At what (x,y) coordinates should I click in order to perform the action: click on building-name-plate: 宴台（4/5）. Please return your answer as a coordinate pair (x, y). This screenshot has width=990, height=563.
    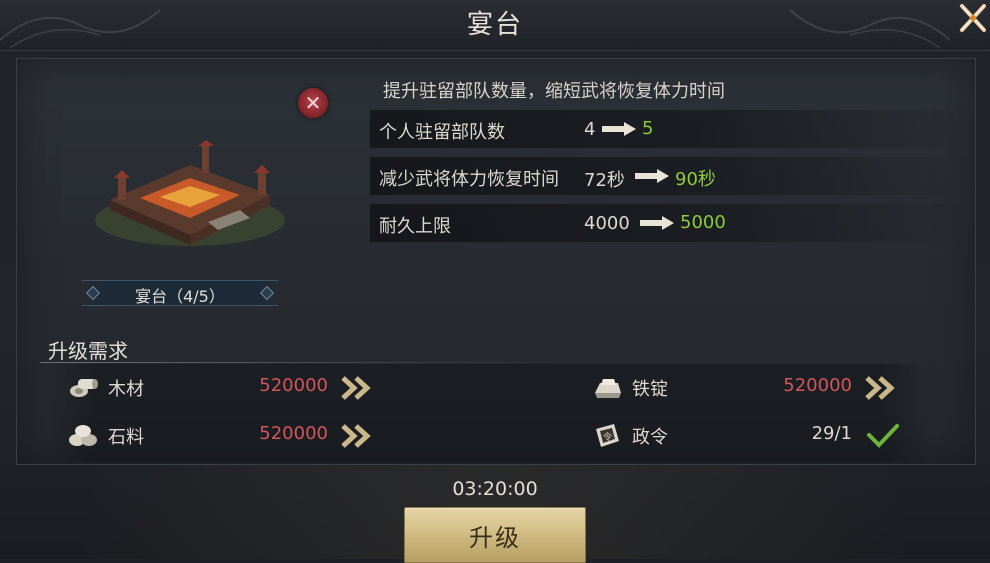
    Looking at the image, I should click on (180, 293).